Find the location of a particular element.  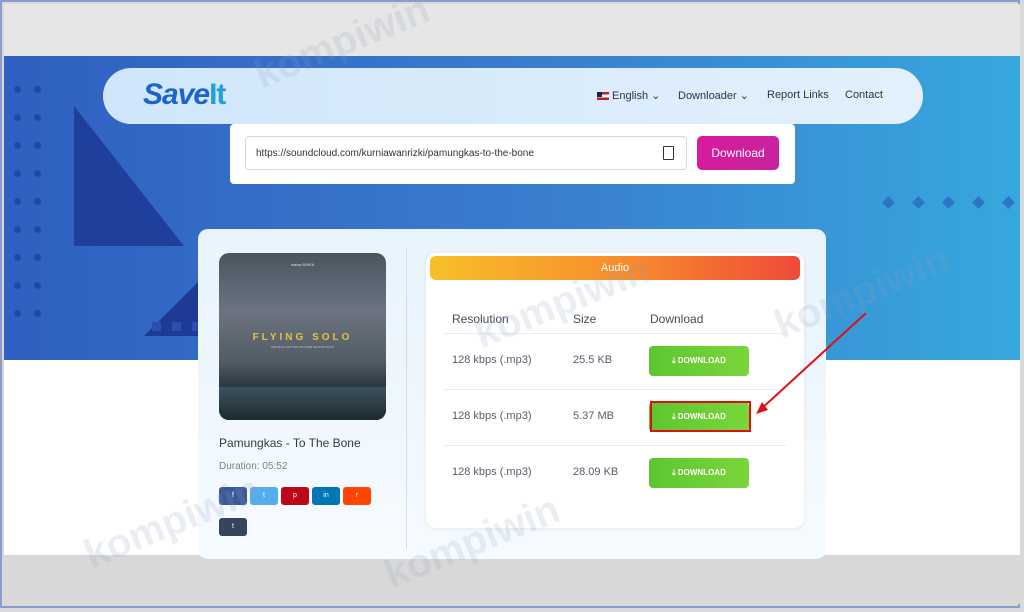

tumblr-icon: t is located at coordinates (233, 526).